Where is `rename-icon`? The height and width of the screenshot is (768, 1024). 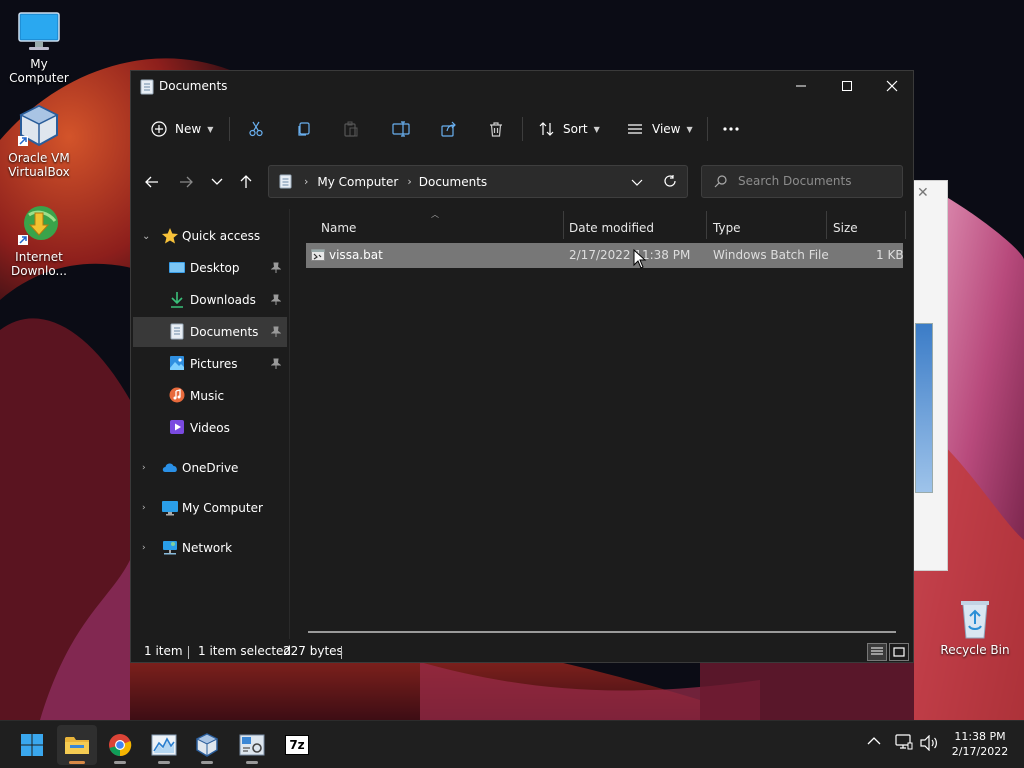
rename-icon is located at coordinates (401, 129).